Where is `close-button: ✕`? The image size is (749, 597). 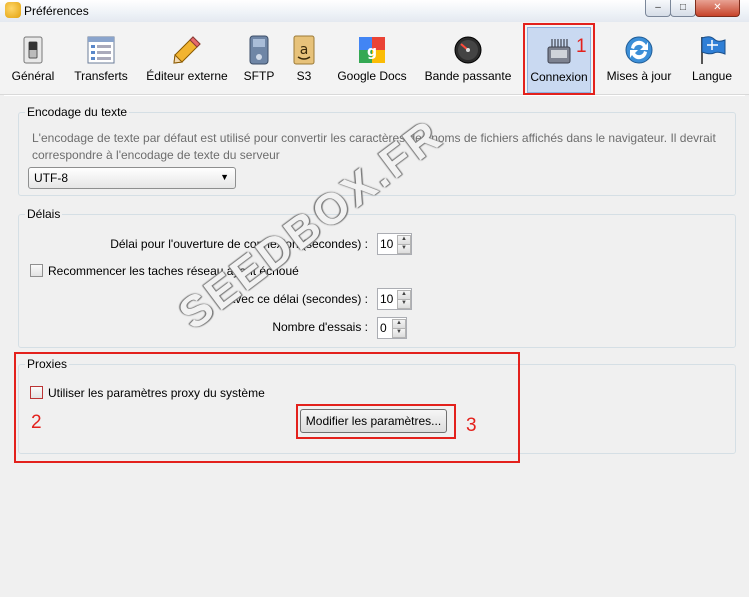 close-button: ✕ is located at coordinates (717, 8).